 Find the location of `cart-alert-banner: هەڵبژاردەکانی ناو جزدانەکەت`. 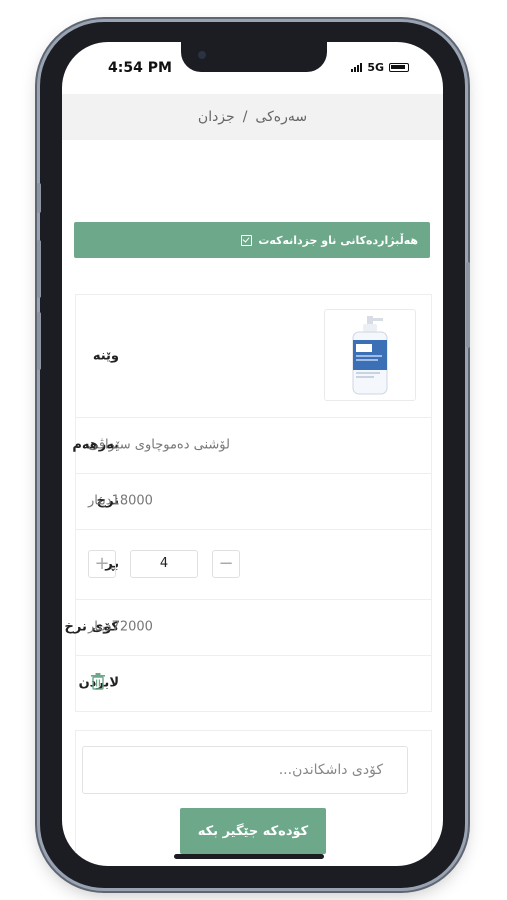

cart-alert-banner: هەڵبژاردەکانی ناو جزدانەکەت is located at coordinates (252, 240).